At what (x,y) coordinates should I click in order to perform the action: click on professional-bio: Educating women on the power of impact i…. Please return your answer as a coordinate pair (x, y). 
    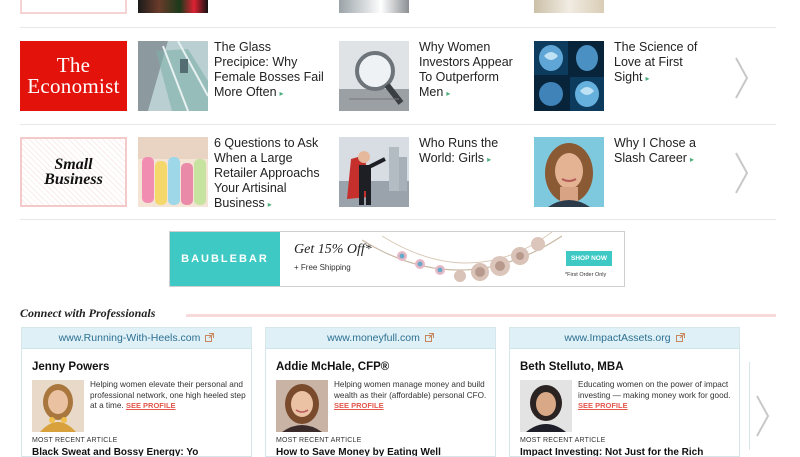
    Looking at the image, I should click on (654, 395).